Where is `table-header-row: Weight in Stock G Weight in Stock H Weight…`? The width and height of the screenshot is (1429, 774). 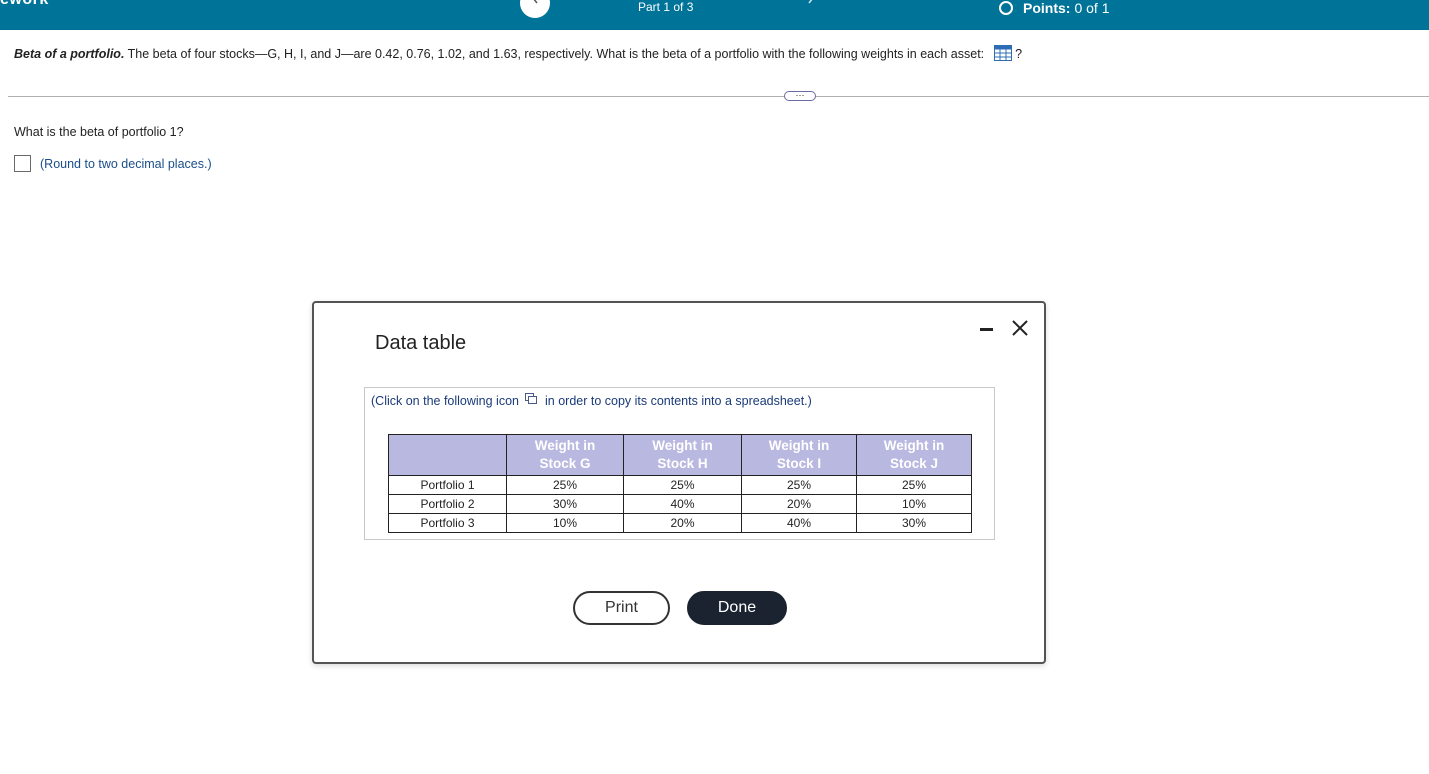 table-header-row: Weight in Stock G Weight in Stock H Weight… is located at coordinates (680, 455).